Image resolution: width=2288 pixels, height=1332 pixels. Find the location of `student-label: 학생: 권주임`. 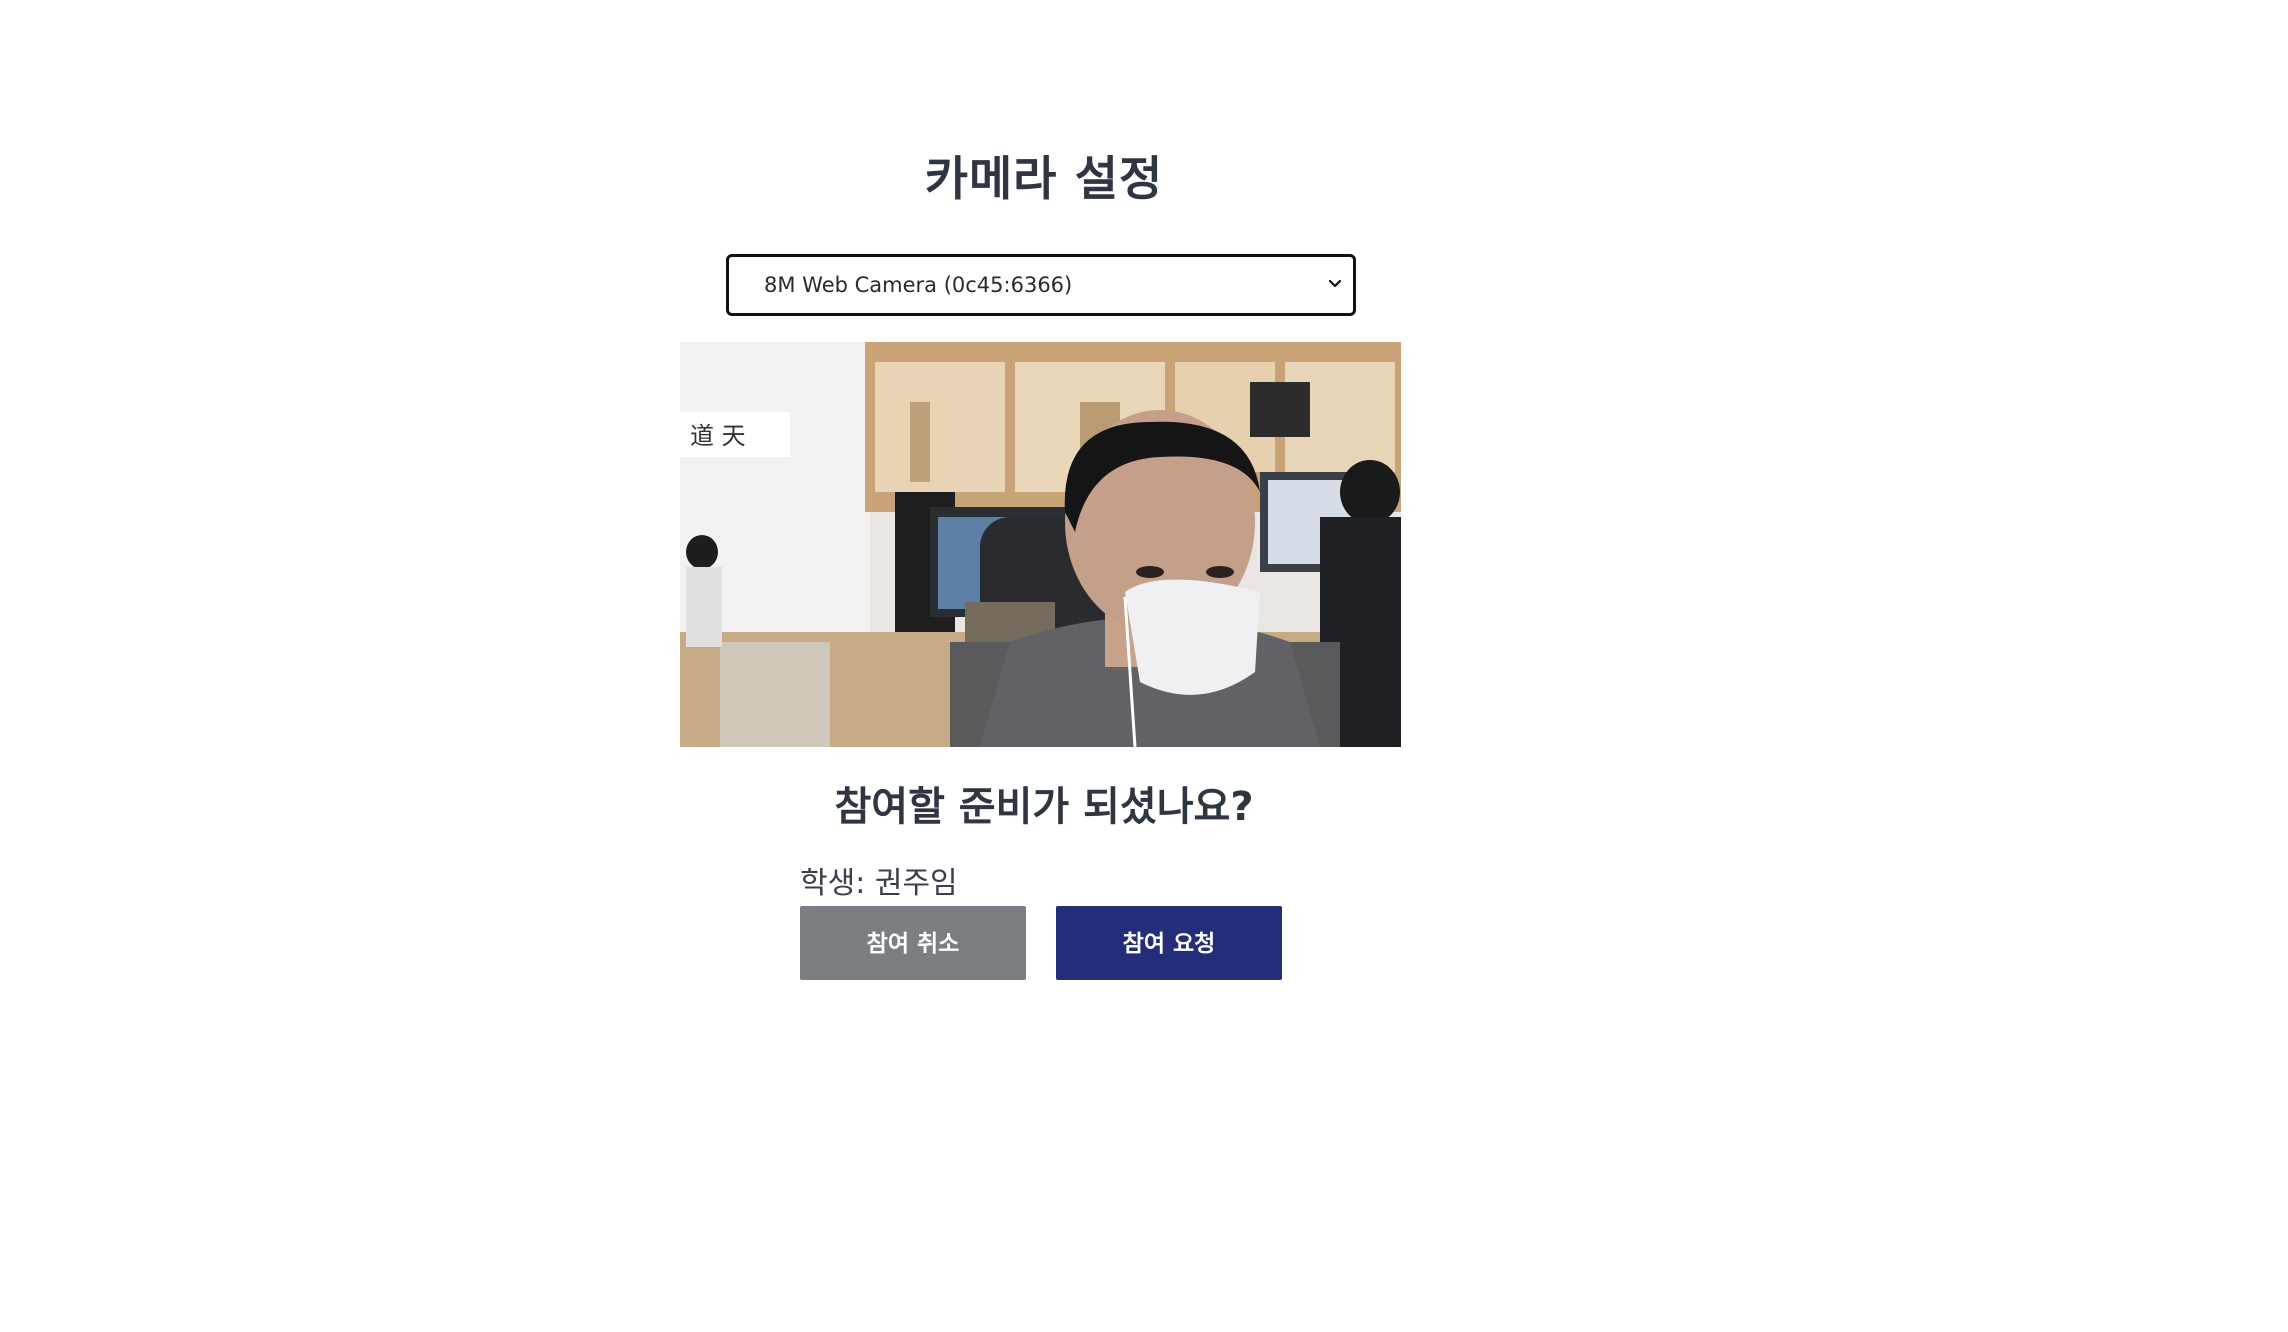

student-label: 학생: 권주임 is located at coordinates (879, 883).